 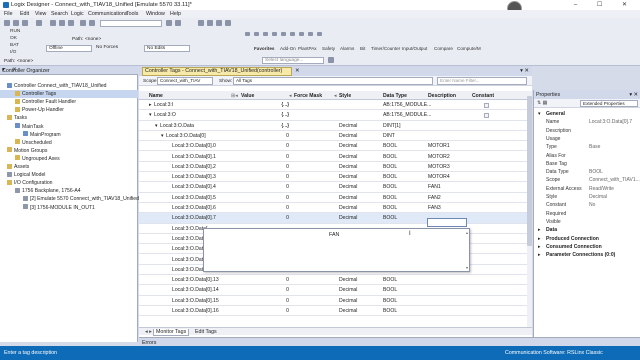 I want to click on ladder-osr-icon, so click(x=319, y=34).